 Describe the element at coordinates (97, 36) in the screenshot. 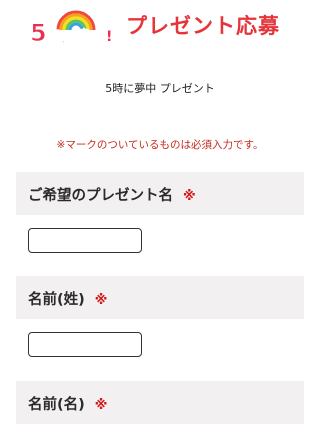

I see `svg-text: 中` at that location.